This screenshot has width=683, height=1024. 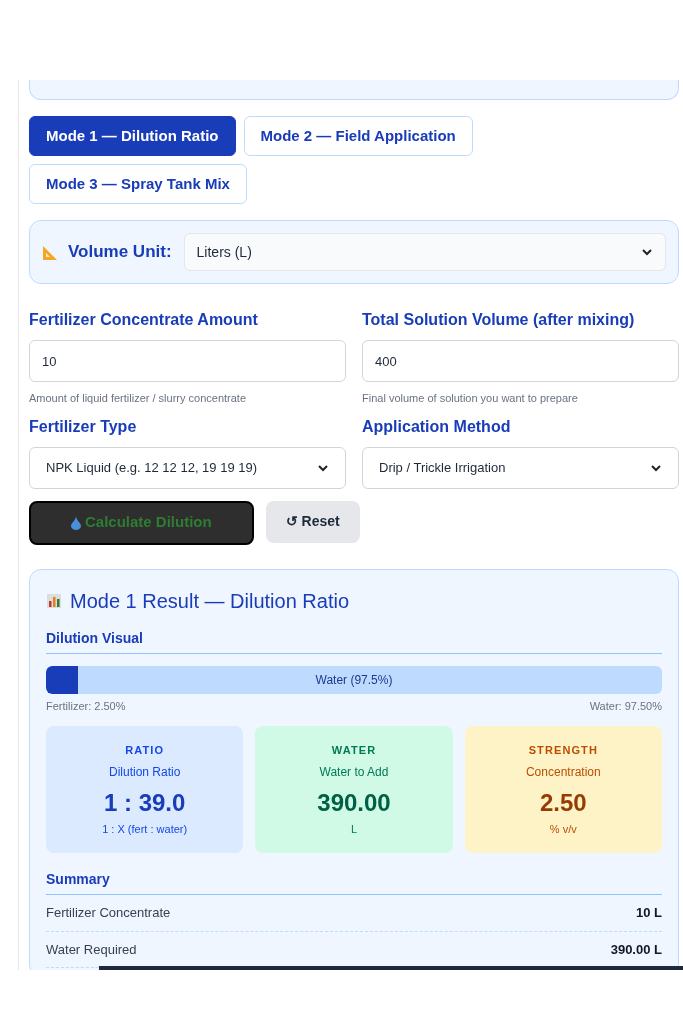 What do you see at coordinates (563, 829) in the screenshot?
I see `stat-unit: % v/v` at bounding box center [563, 829].